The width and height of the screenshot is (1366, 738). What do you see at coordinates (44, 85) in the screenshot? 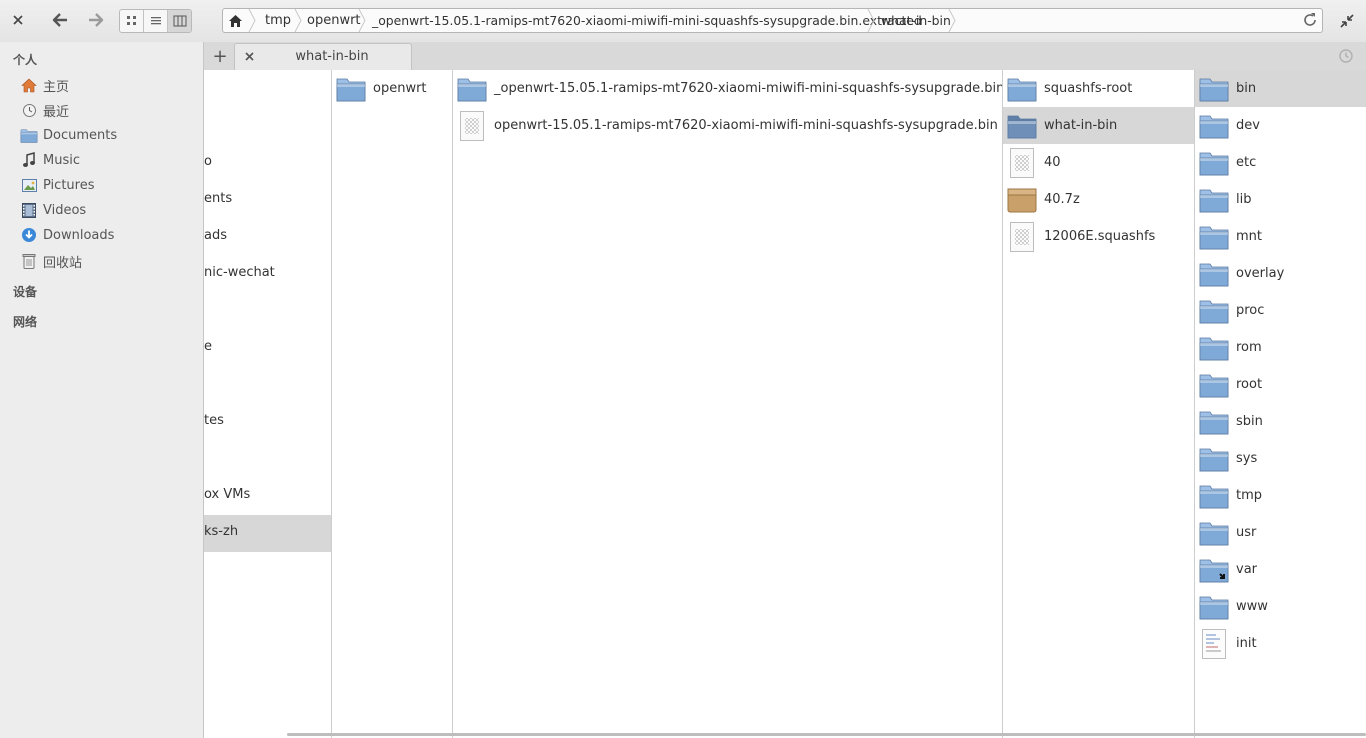
I see `sidebar-item-home: 主页` at bounding box center [44, 85].